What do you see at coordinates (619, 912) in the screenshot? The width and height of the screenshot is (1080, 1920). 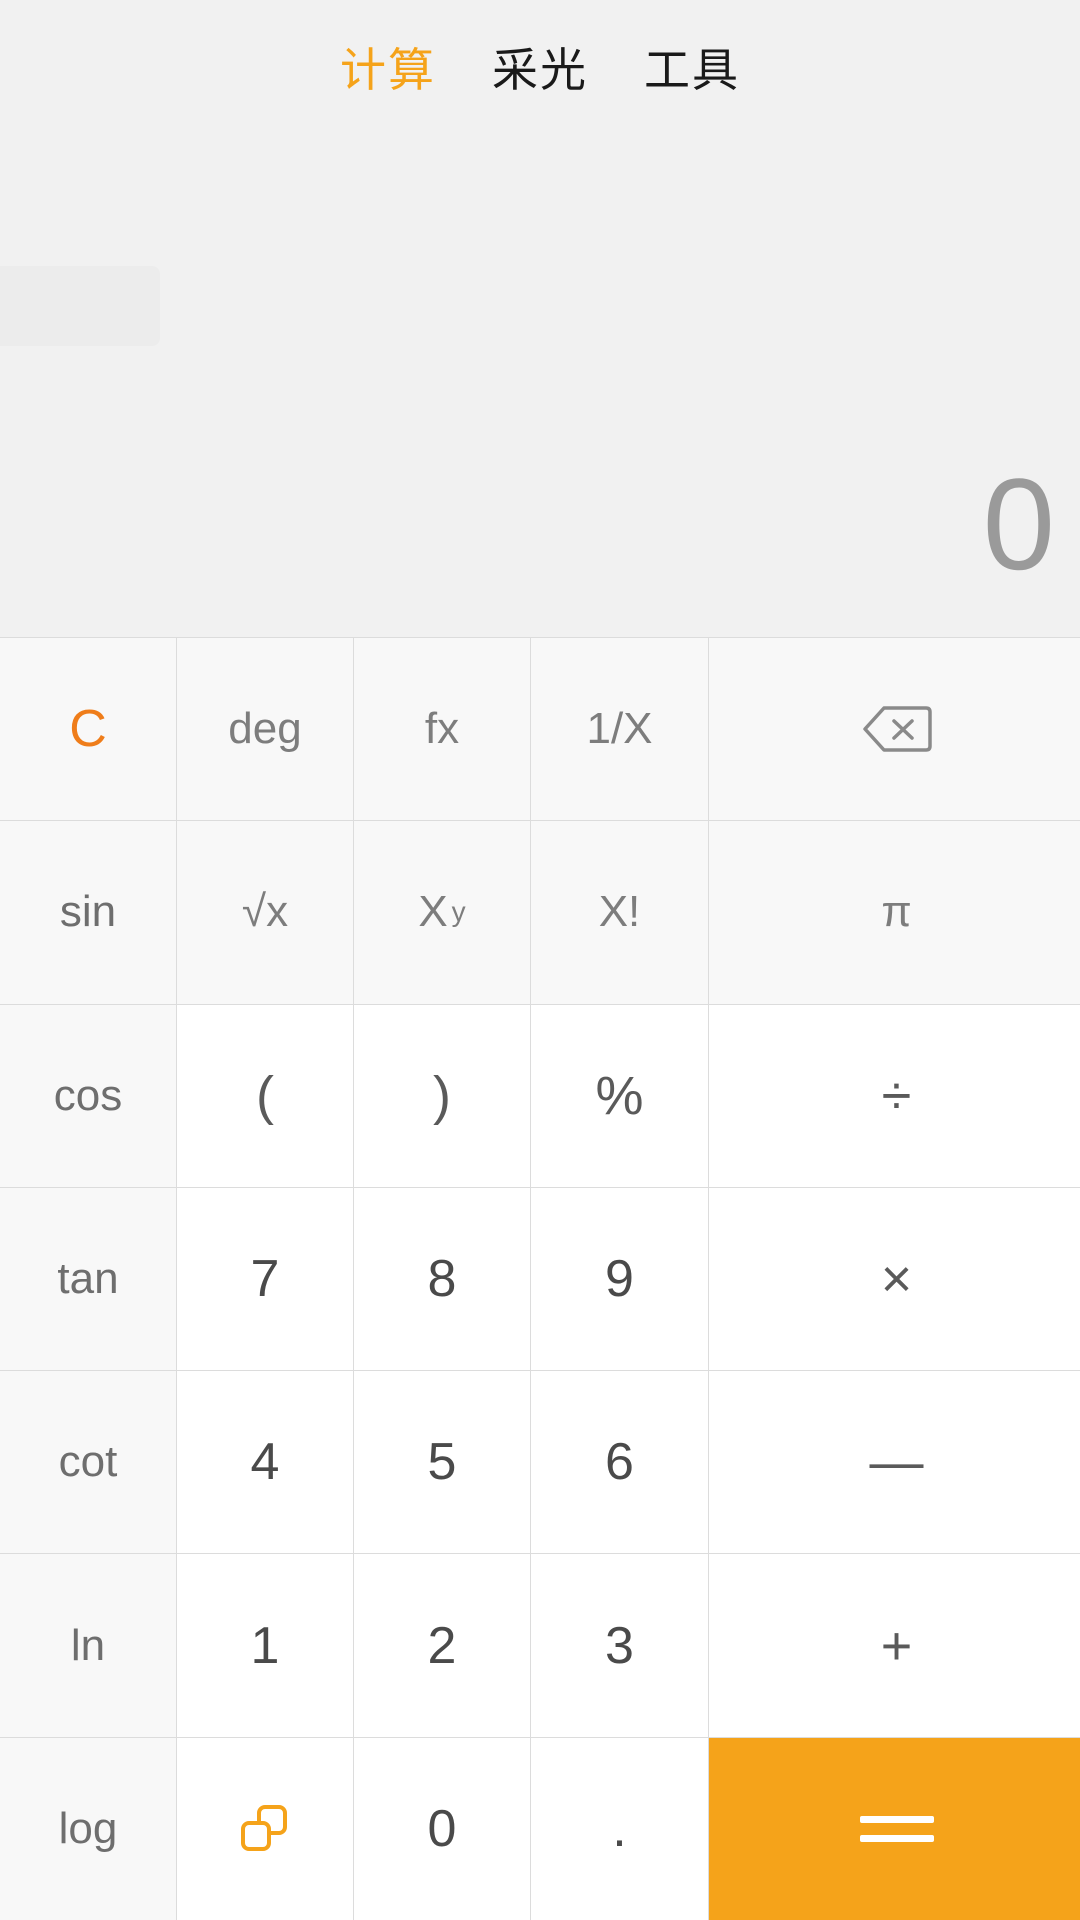 I see `key-factorial: X!` at bounding box center [619, 912].